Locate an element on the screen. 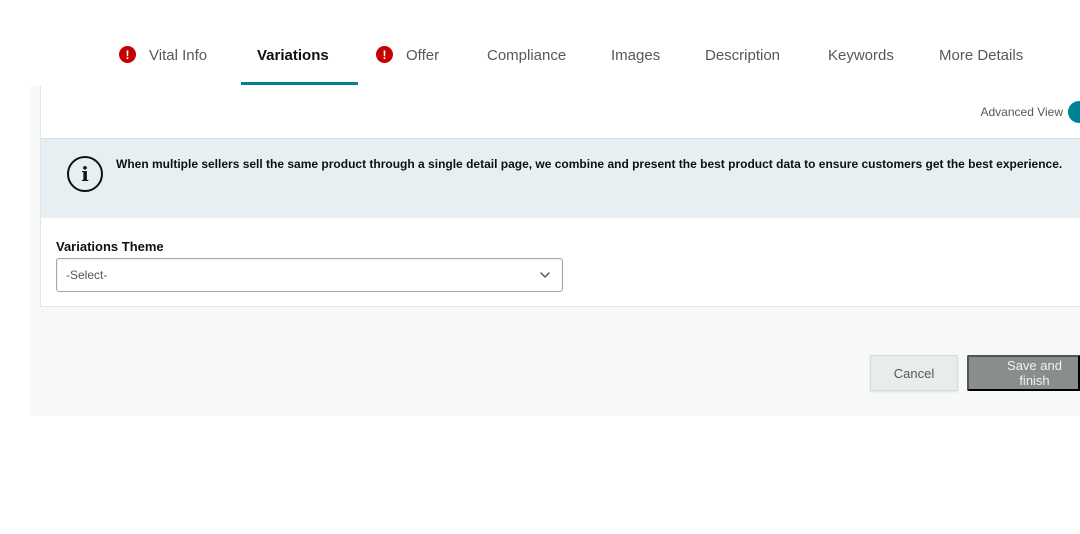 The height and width of the screenshot is (534, 1080). tab-vital-info: ! Vital Info is located at coordinates (163, 62).